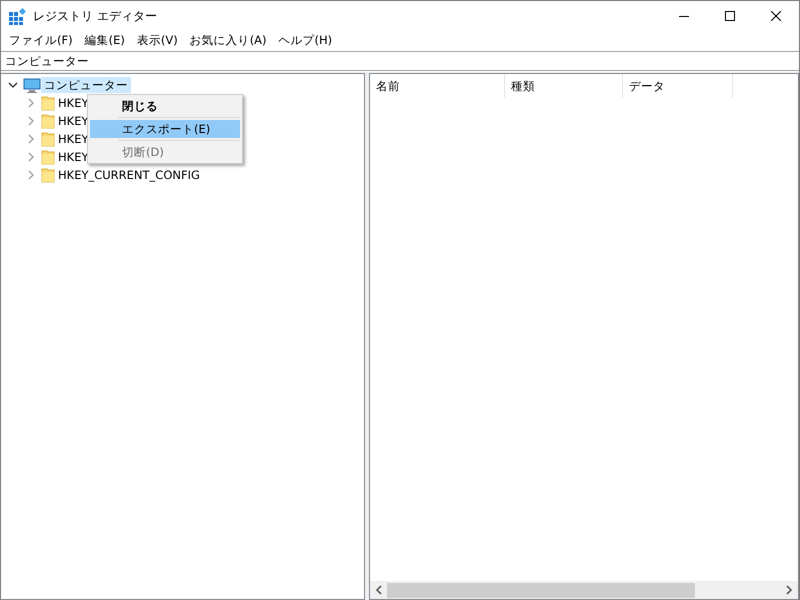  What do you see at coordinates (437, 86) in the screenshot?
I see `column-header: 名前` at bounding box center [437, 86].